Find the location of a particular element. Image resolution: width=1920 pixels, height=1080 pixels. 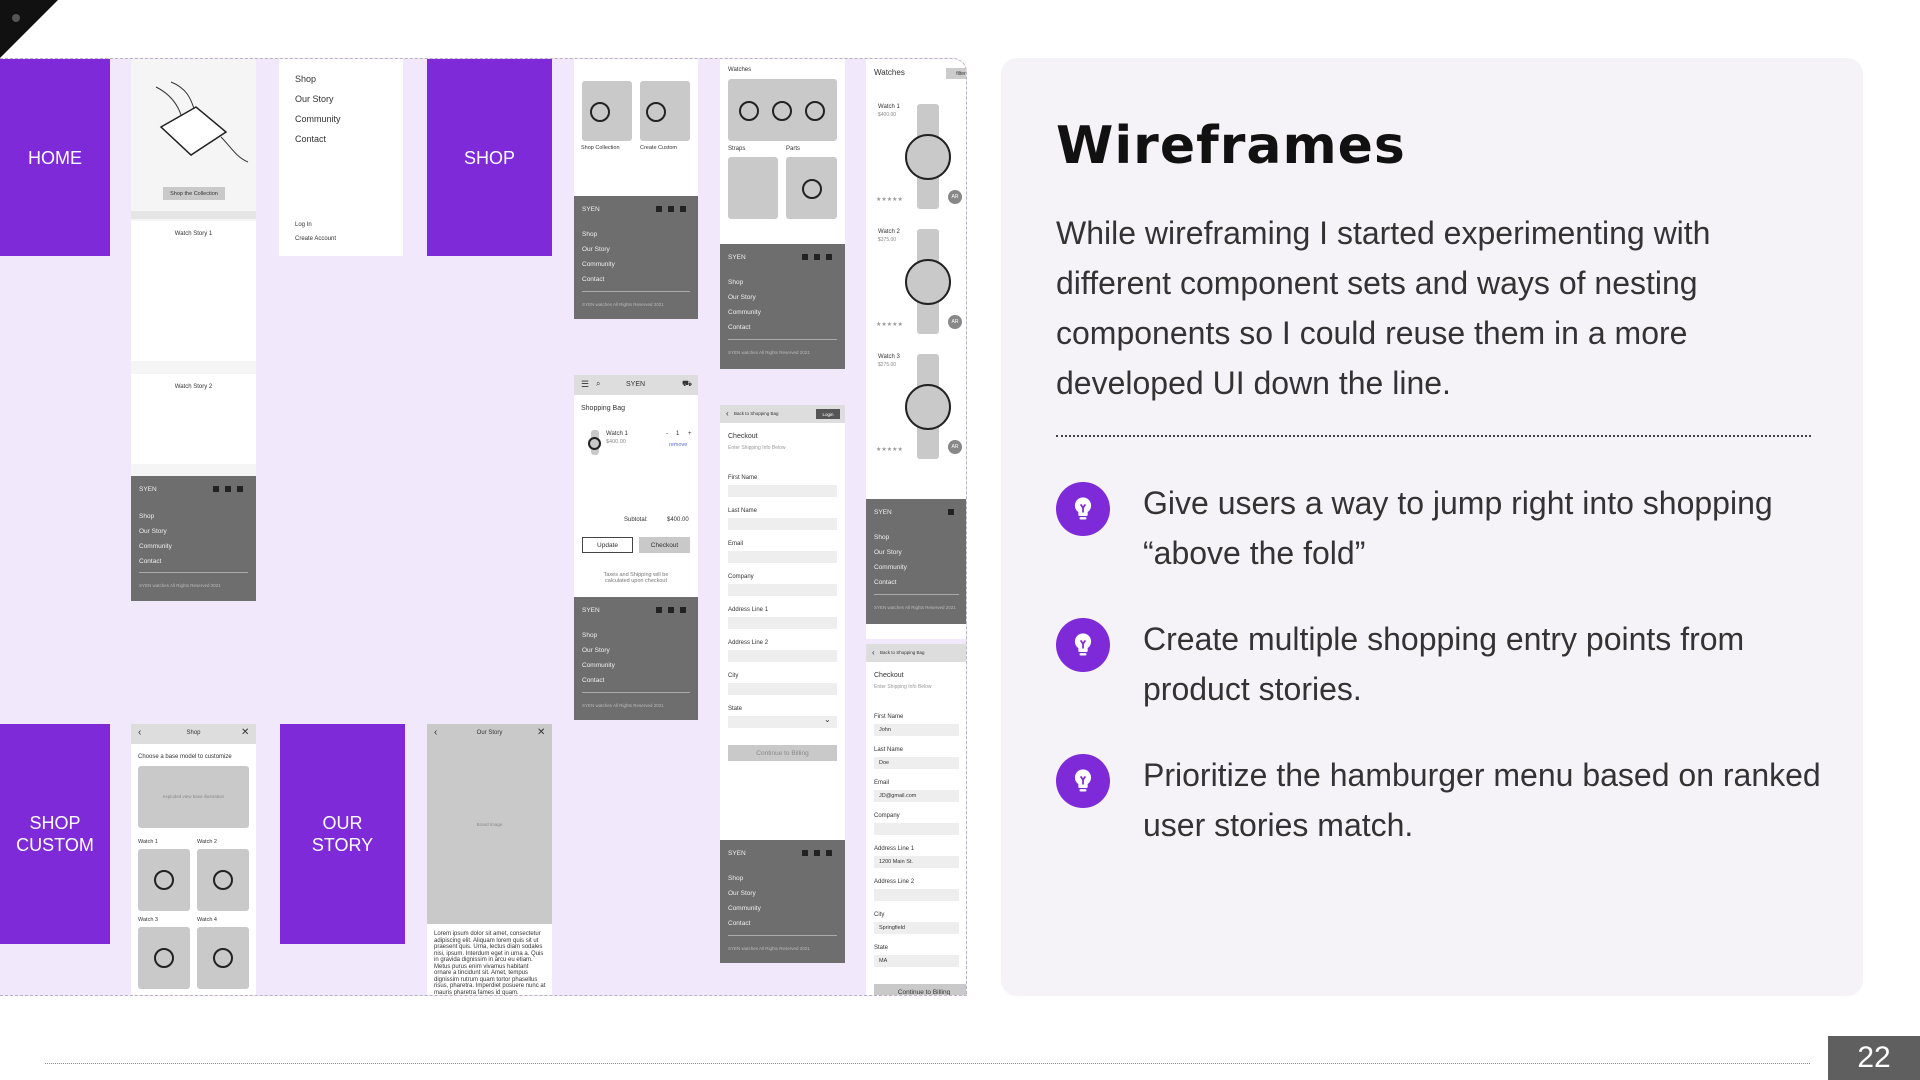

footer-rule is located at coordinates (927, 1063).